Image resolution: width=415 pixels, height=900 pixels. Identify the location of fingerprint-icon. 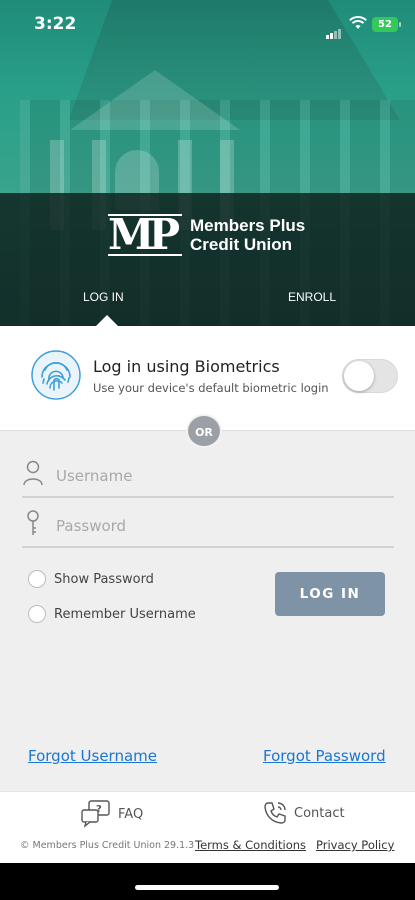
(56, 375).